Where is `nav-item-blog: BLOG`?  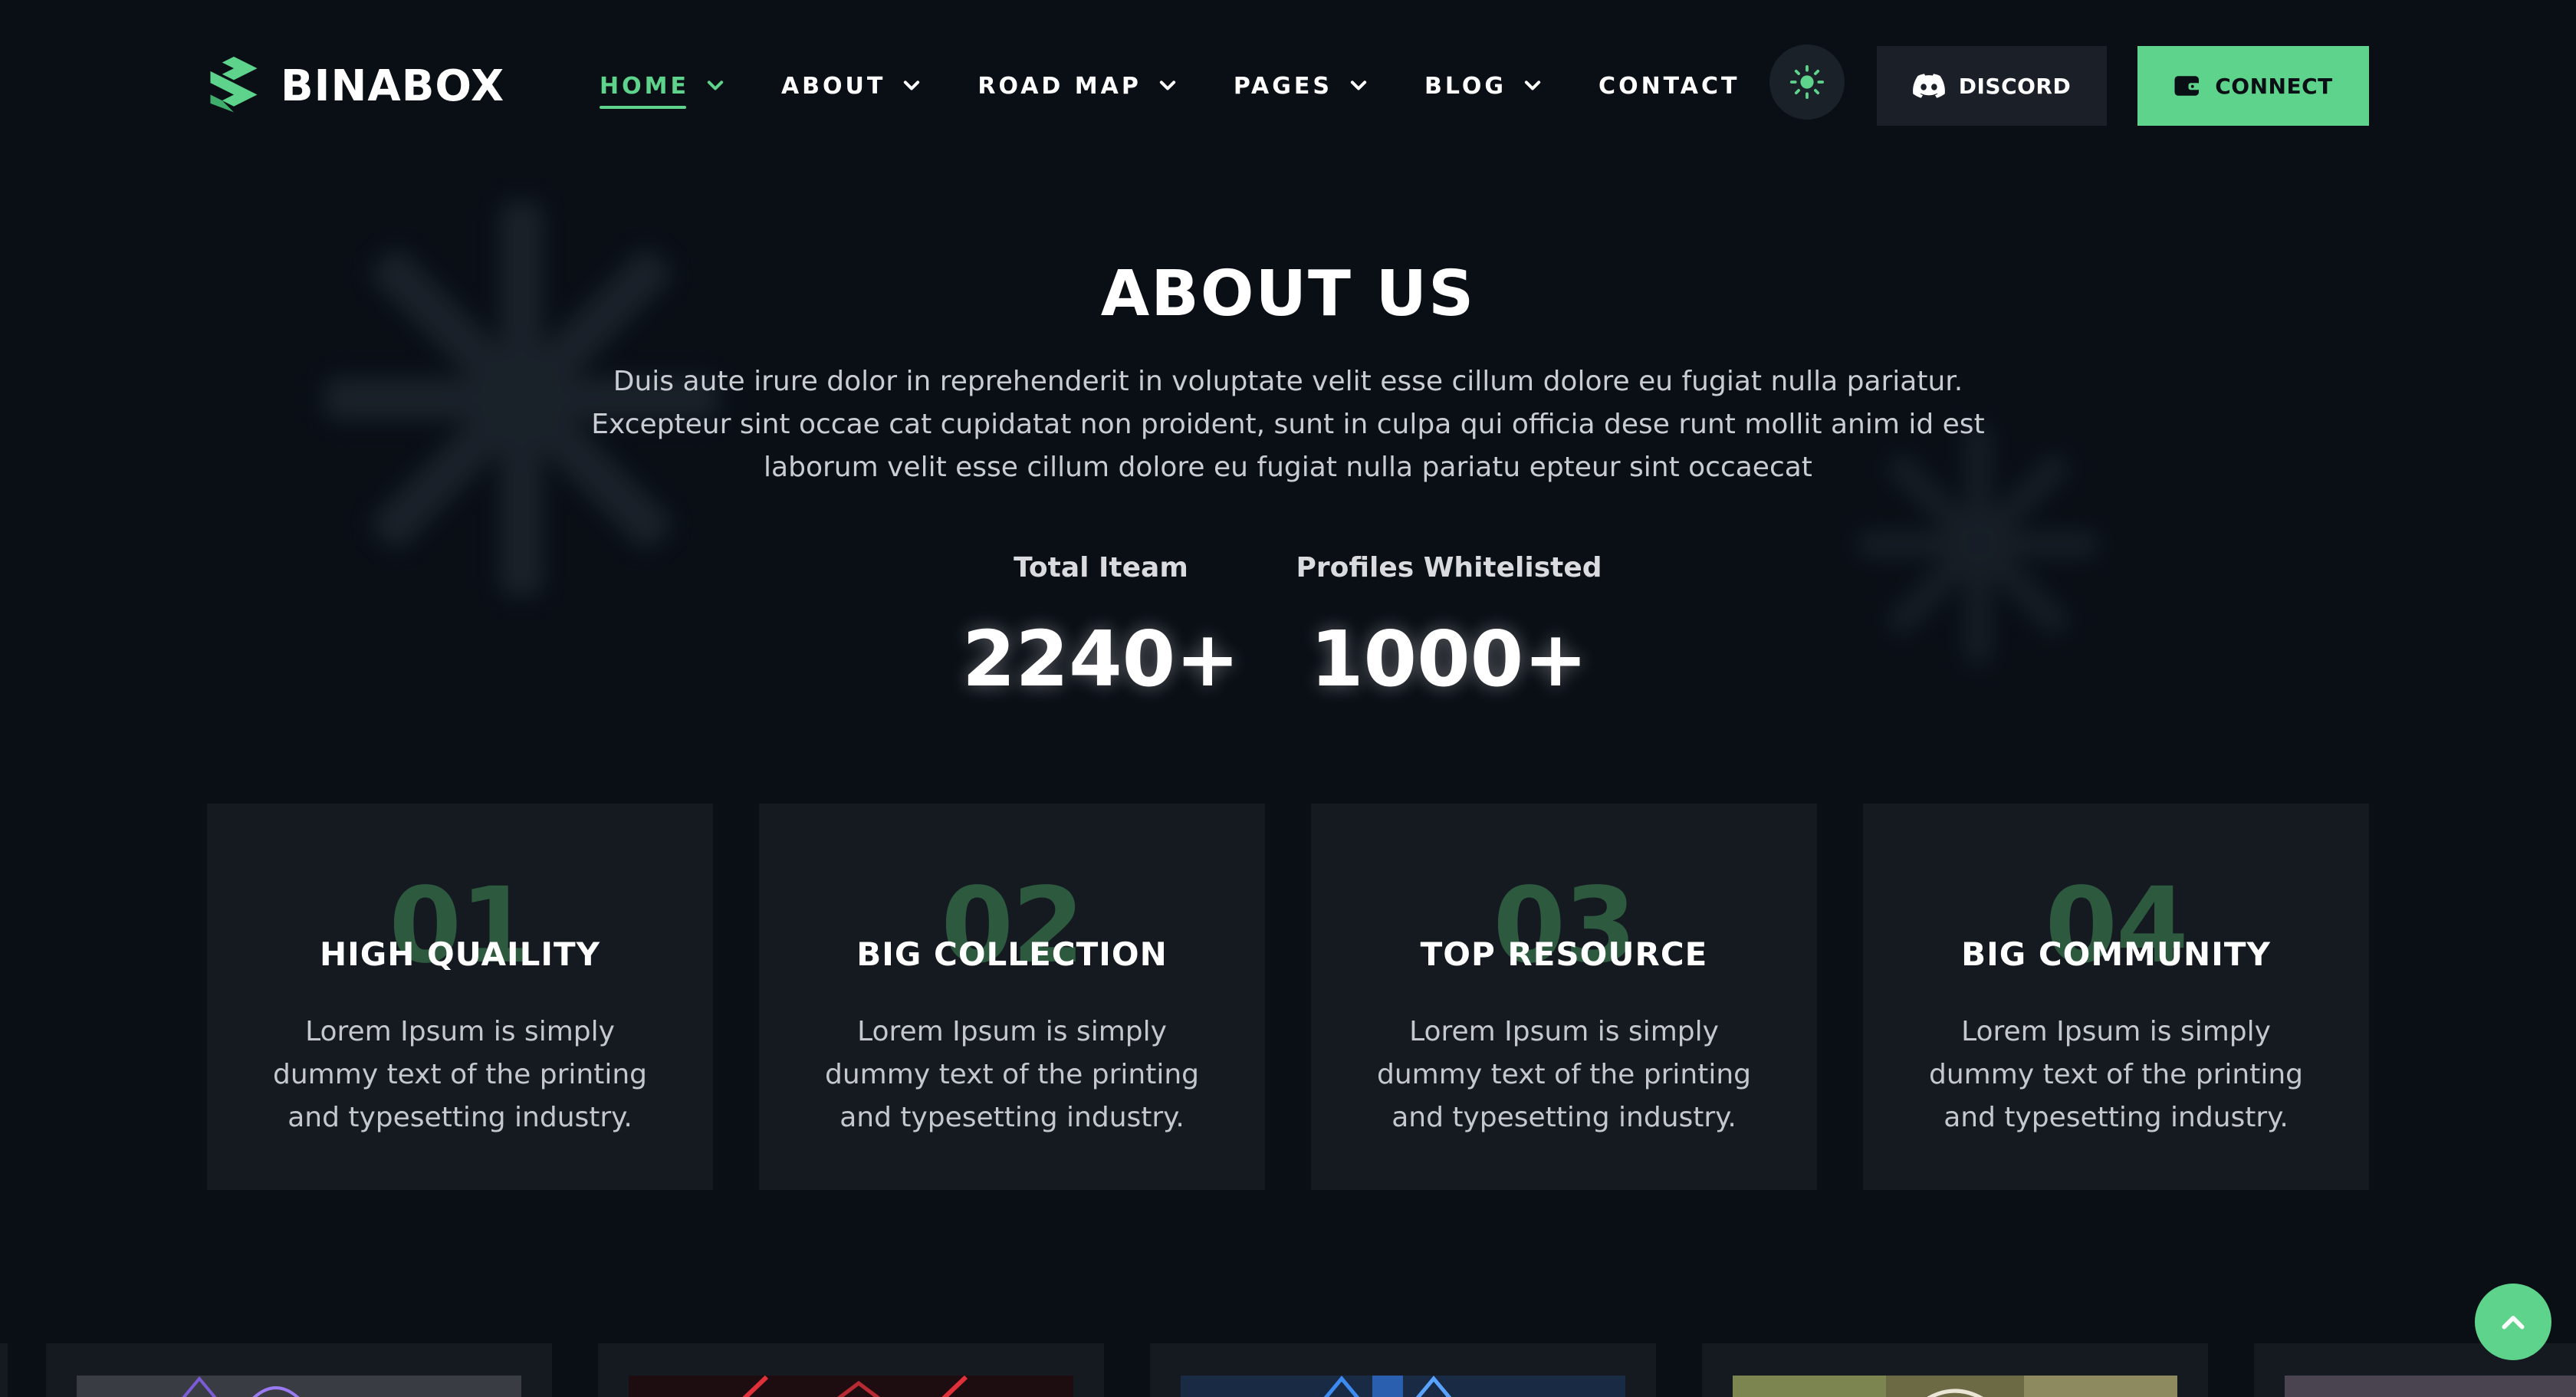 nav-item-blog: BLOG is located at coordinates (1483, 86).